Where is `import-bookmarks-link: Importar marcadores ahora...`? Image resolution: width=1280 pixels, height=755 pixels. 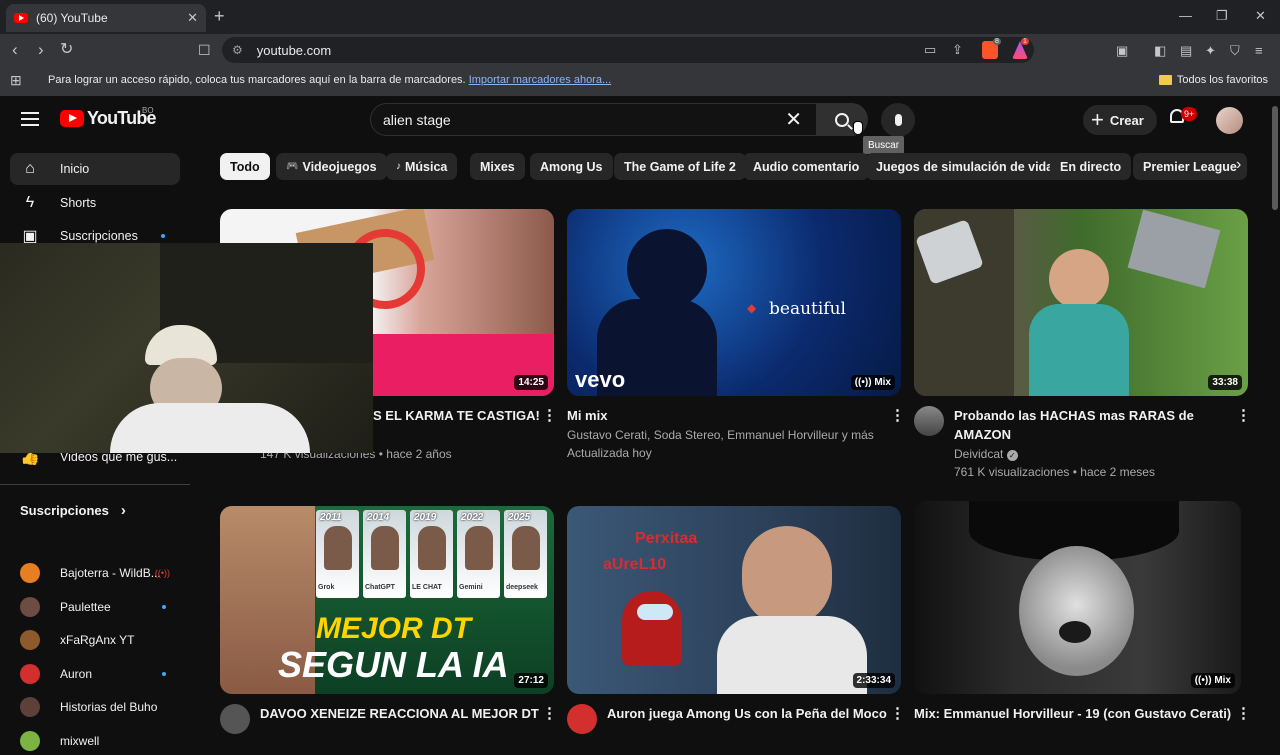
import-bookmarks-link: Importar marcadores ahora... is located at coordinates (540, 80).